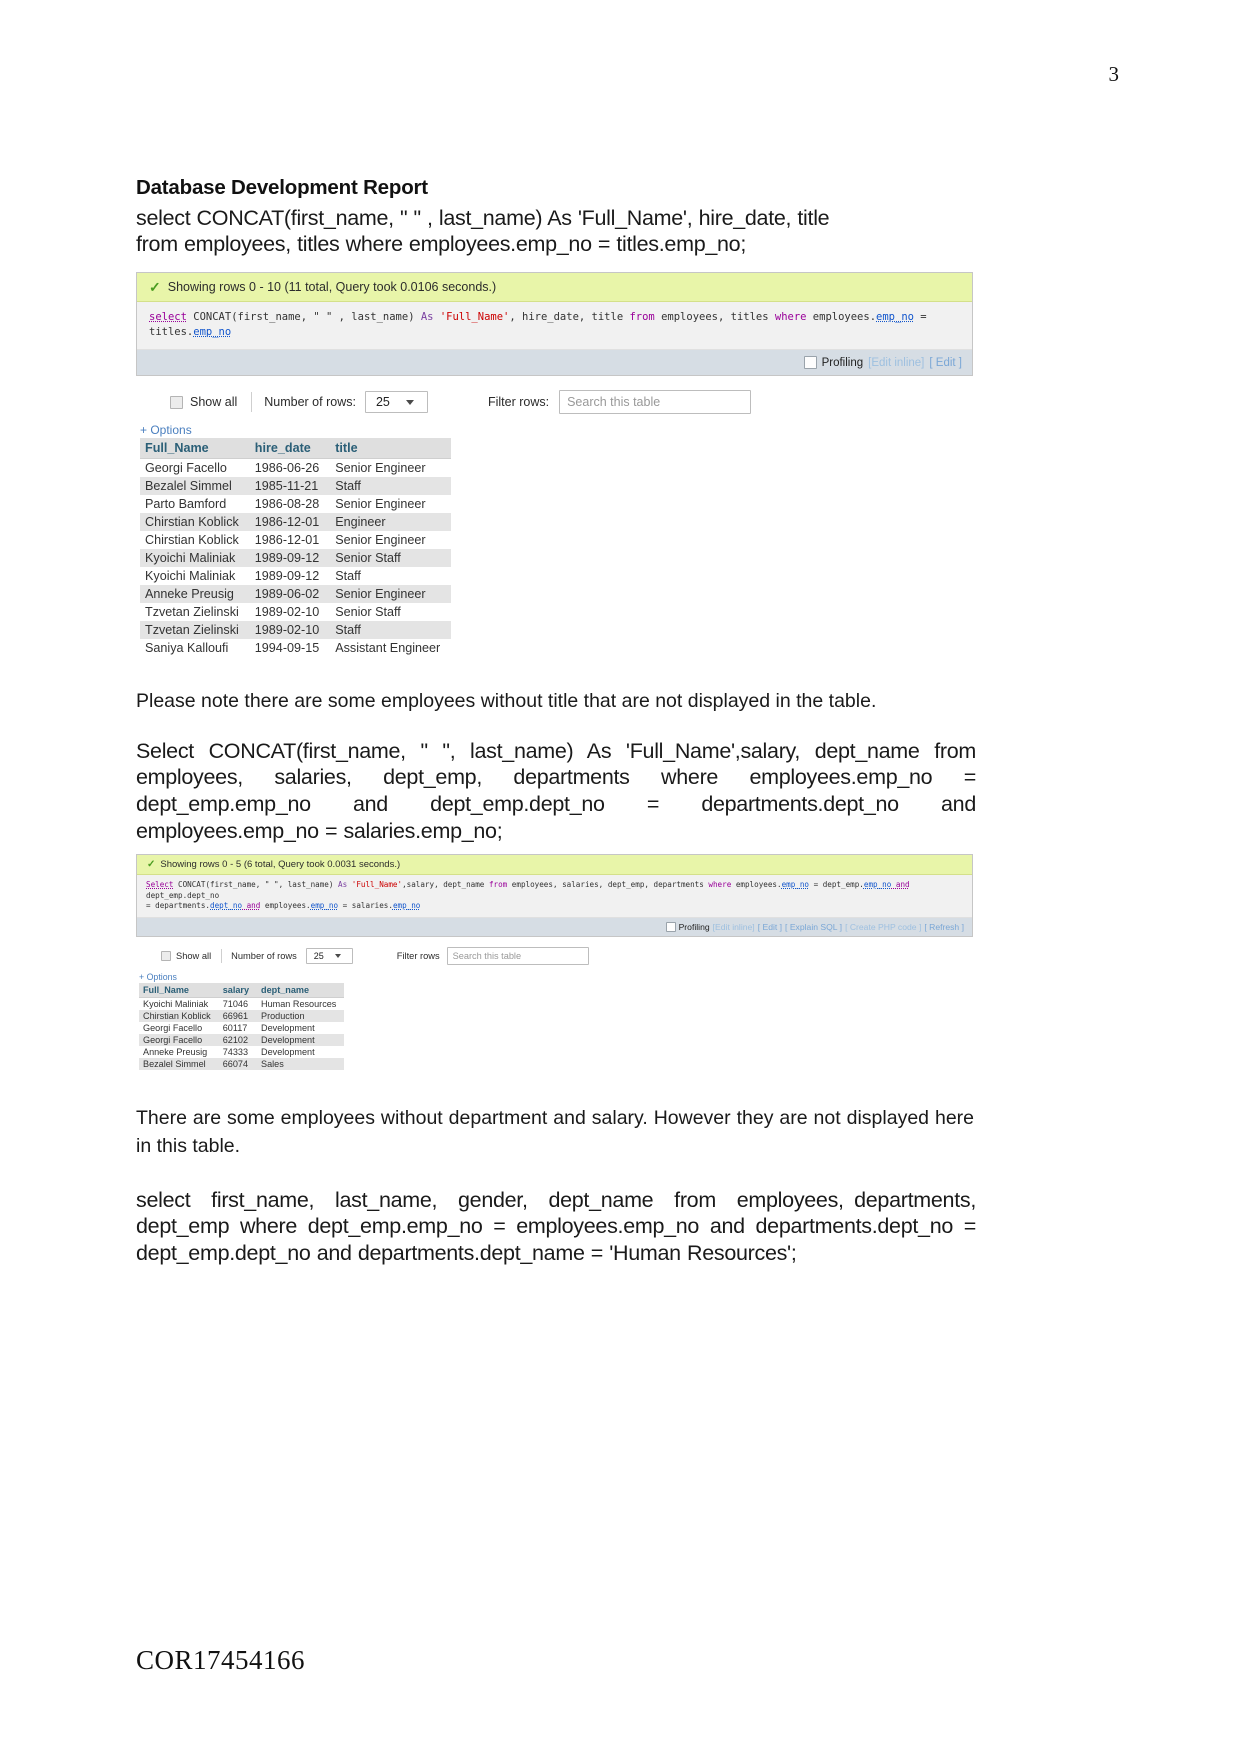  What do you see at coordinates (896, 363) in the screenshot?
I see `edit-inline-link-1: [Edit inline]` at bounding box center [896, 363].